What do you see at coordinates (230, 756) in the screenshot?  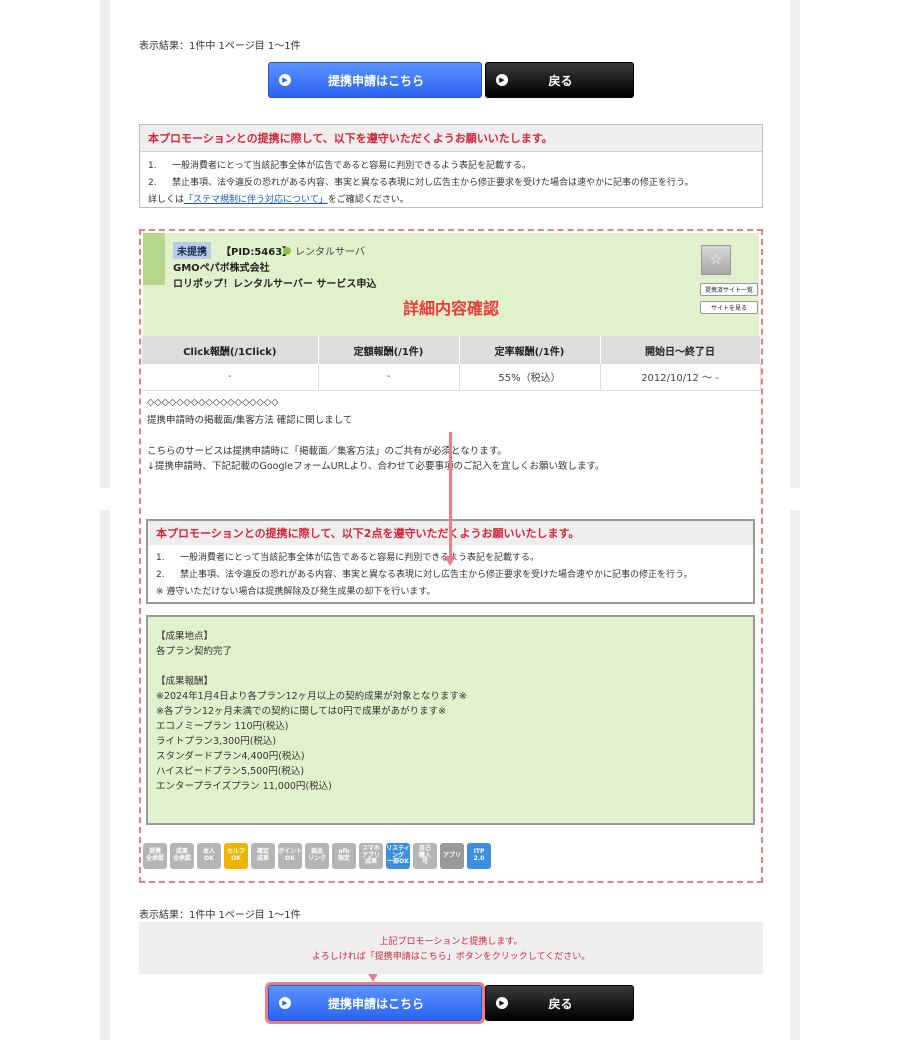 I see `condition-line: スタンダードプラン4,400円(税込)` at bounding box center [230, 756].